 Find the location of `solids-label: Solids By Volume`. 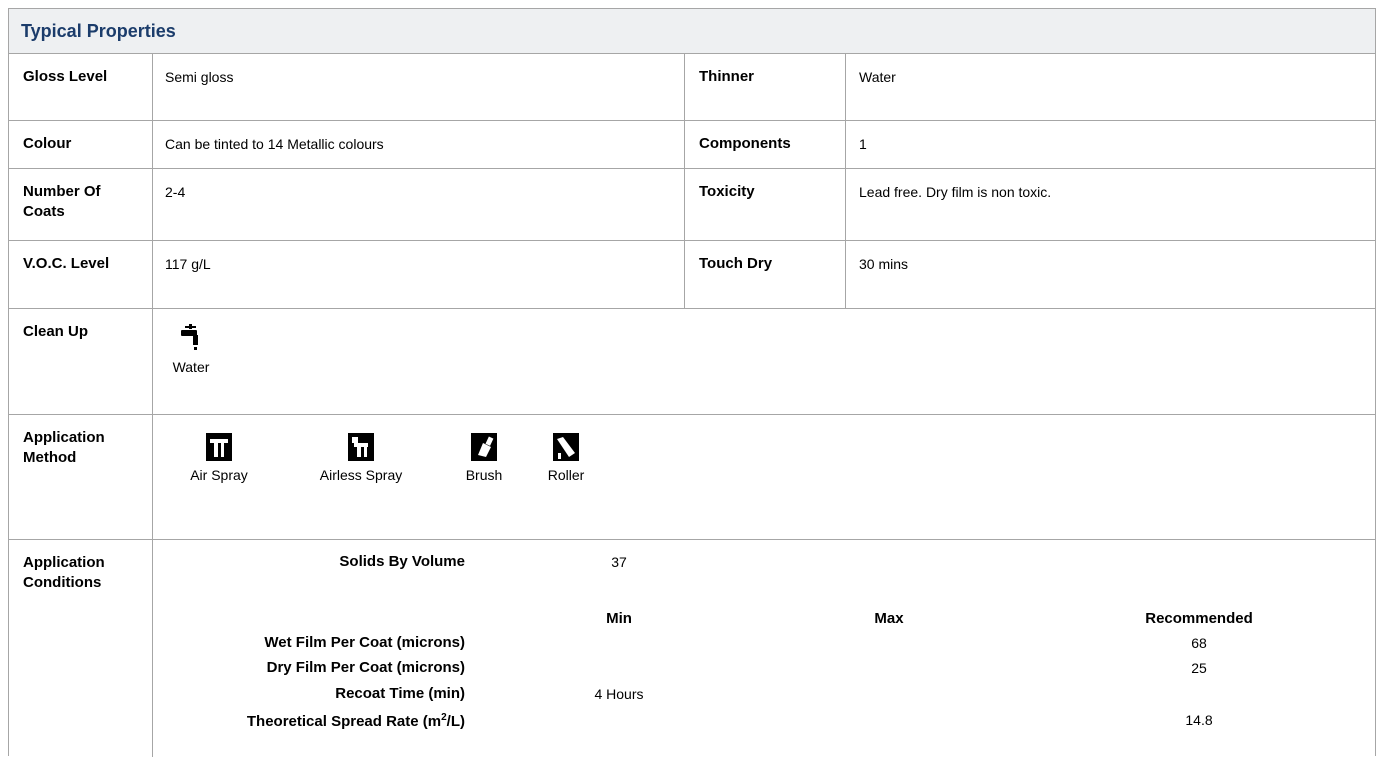

solids-label: Solids By Volume is located at coordinates (402, 561).